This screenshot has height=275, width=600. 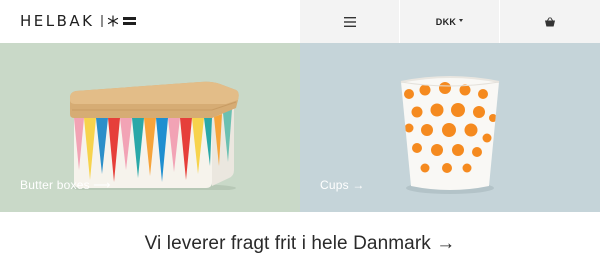 What do you see at coordinates (65, 185) in the screenshot?
I see `tile-label-butter-boxes: Butter boxes ⟶` at bounding box center [65, 185].